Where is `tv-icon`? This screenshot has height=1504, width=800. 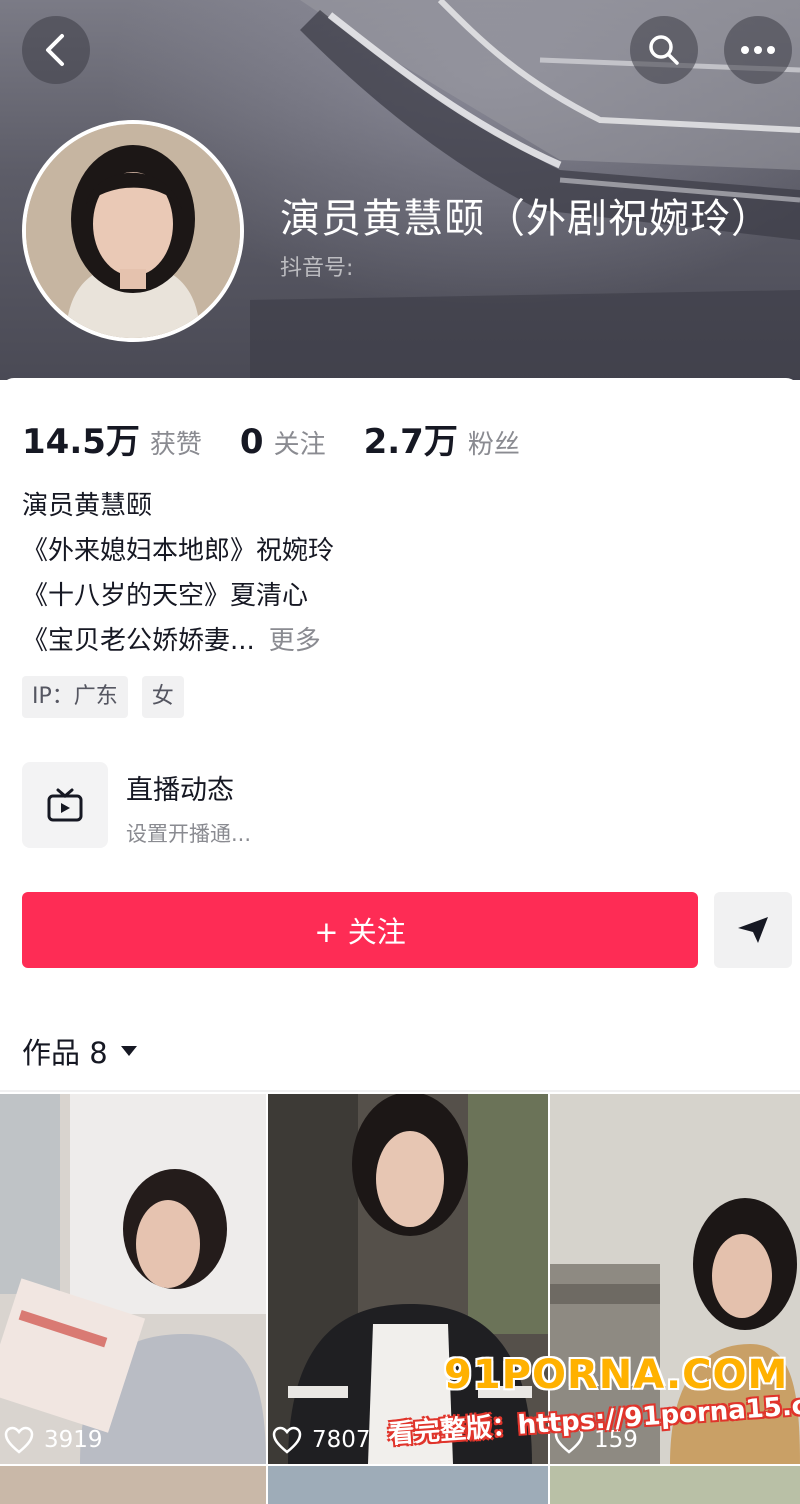 tv-icon is located at coordinates (65, 805).